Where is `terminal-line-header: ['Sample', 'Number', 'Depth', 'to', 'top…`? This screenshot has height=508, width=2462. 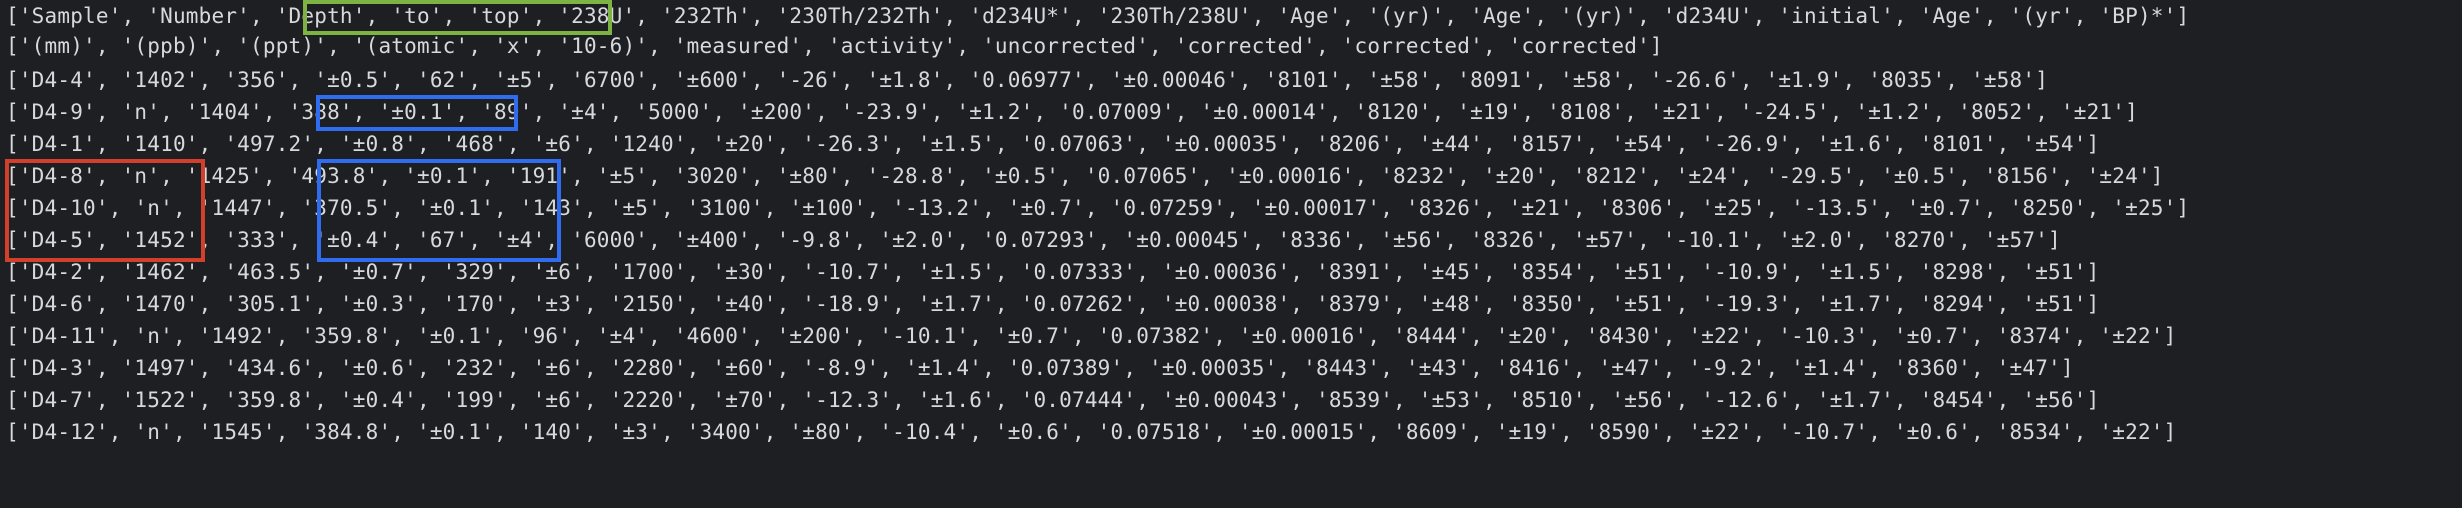 terminal-line-header: ['Sample', 'Number', 'Depth', 'to', 'top… is located at coordinates (1098, 16).